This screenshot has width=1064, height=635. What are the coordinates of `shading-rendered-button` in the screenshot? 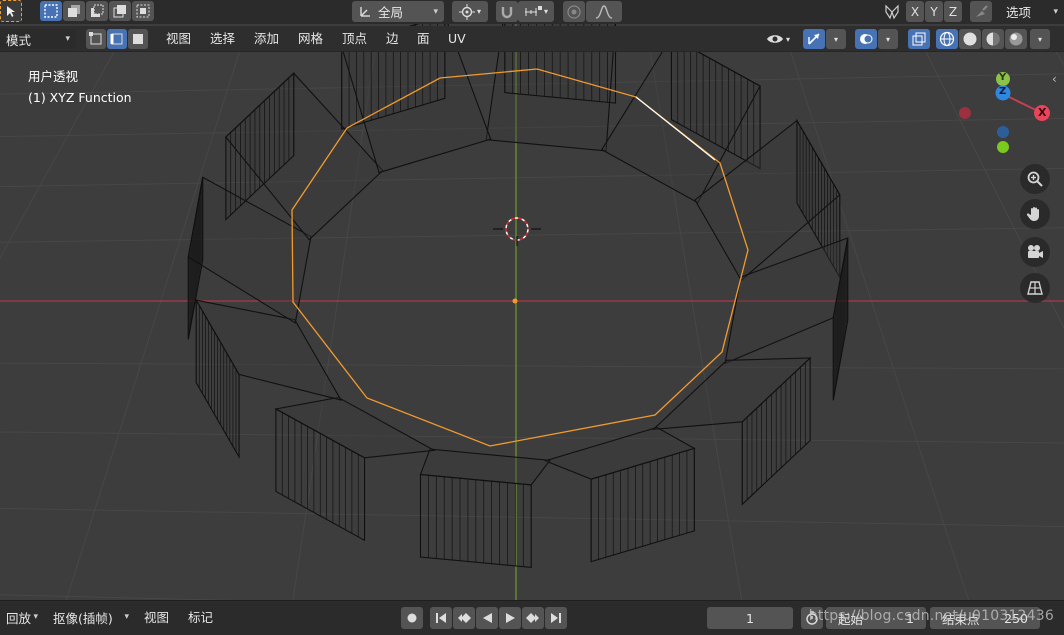 It's located at (1016, 39).